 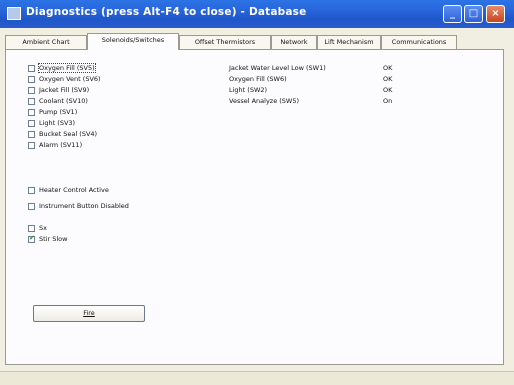 What do you see at coordinates (64, 90) in the screenshot?
I see `checkbox-label: Jacket Fill (SV9)` at bounding box center [64, 90].